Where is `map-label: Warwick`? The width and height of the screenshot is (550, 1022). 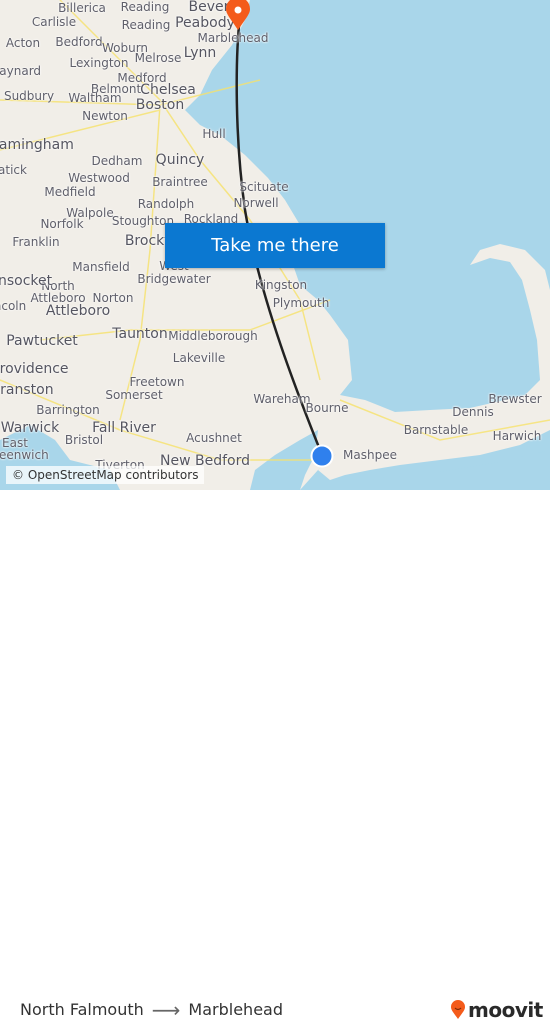
map-label: Warwick is located at coordinates (30, 428).